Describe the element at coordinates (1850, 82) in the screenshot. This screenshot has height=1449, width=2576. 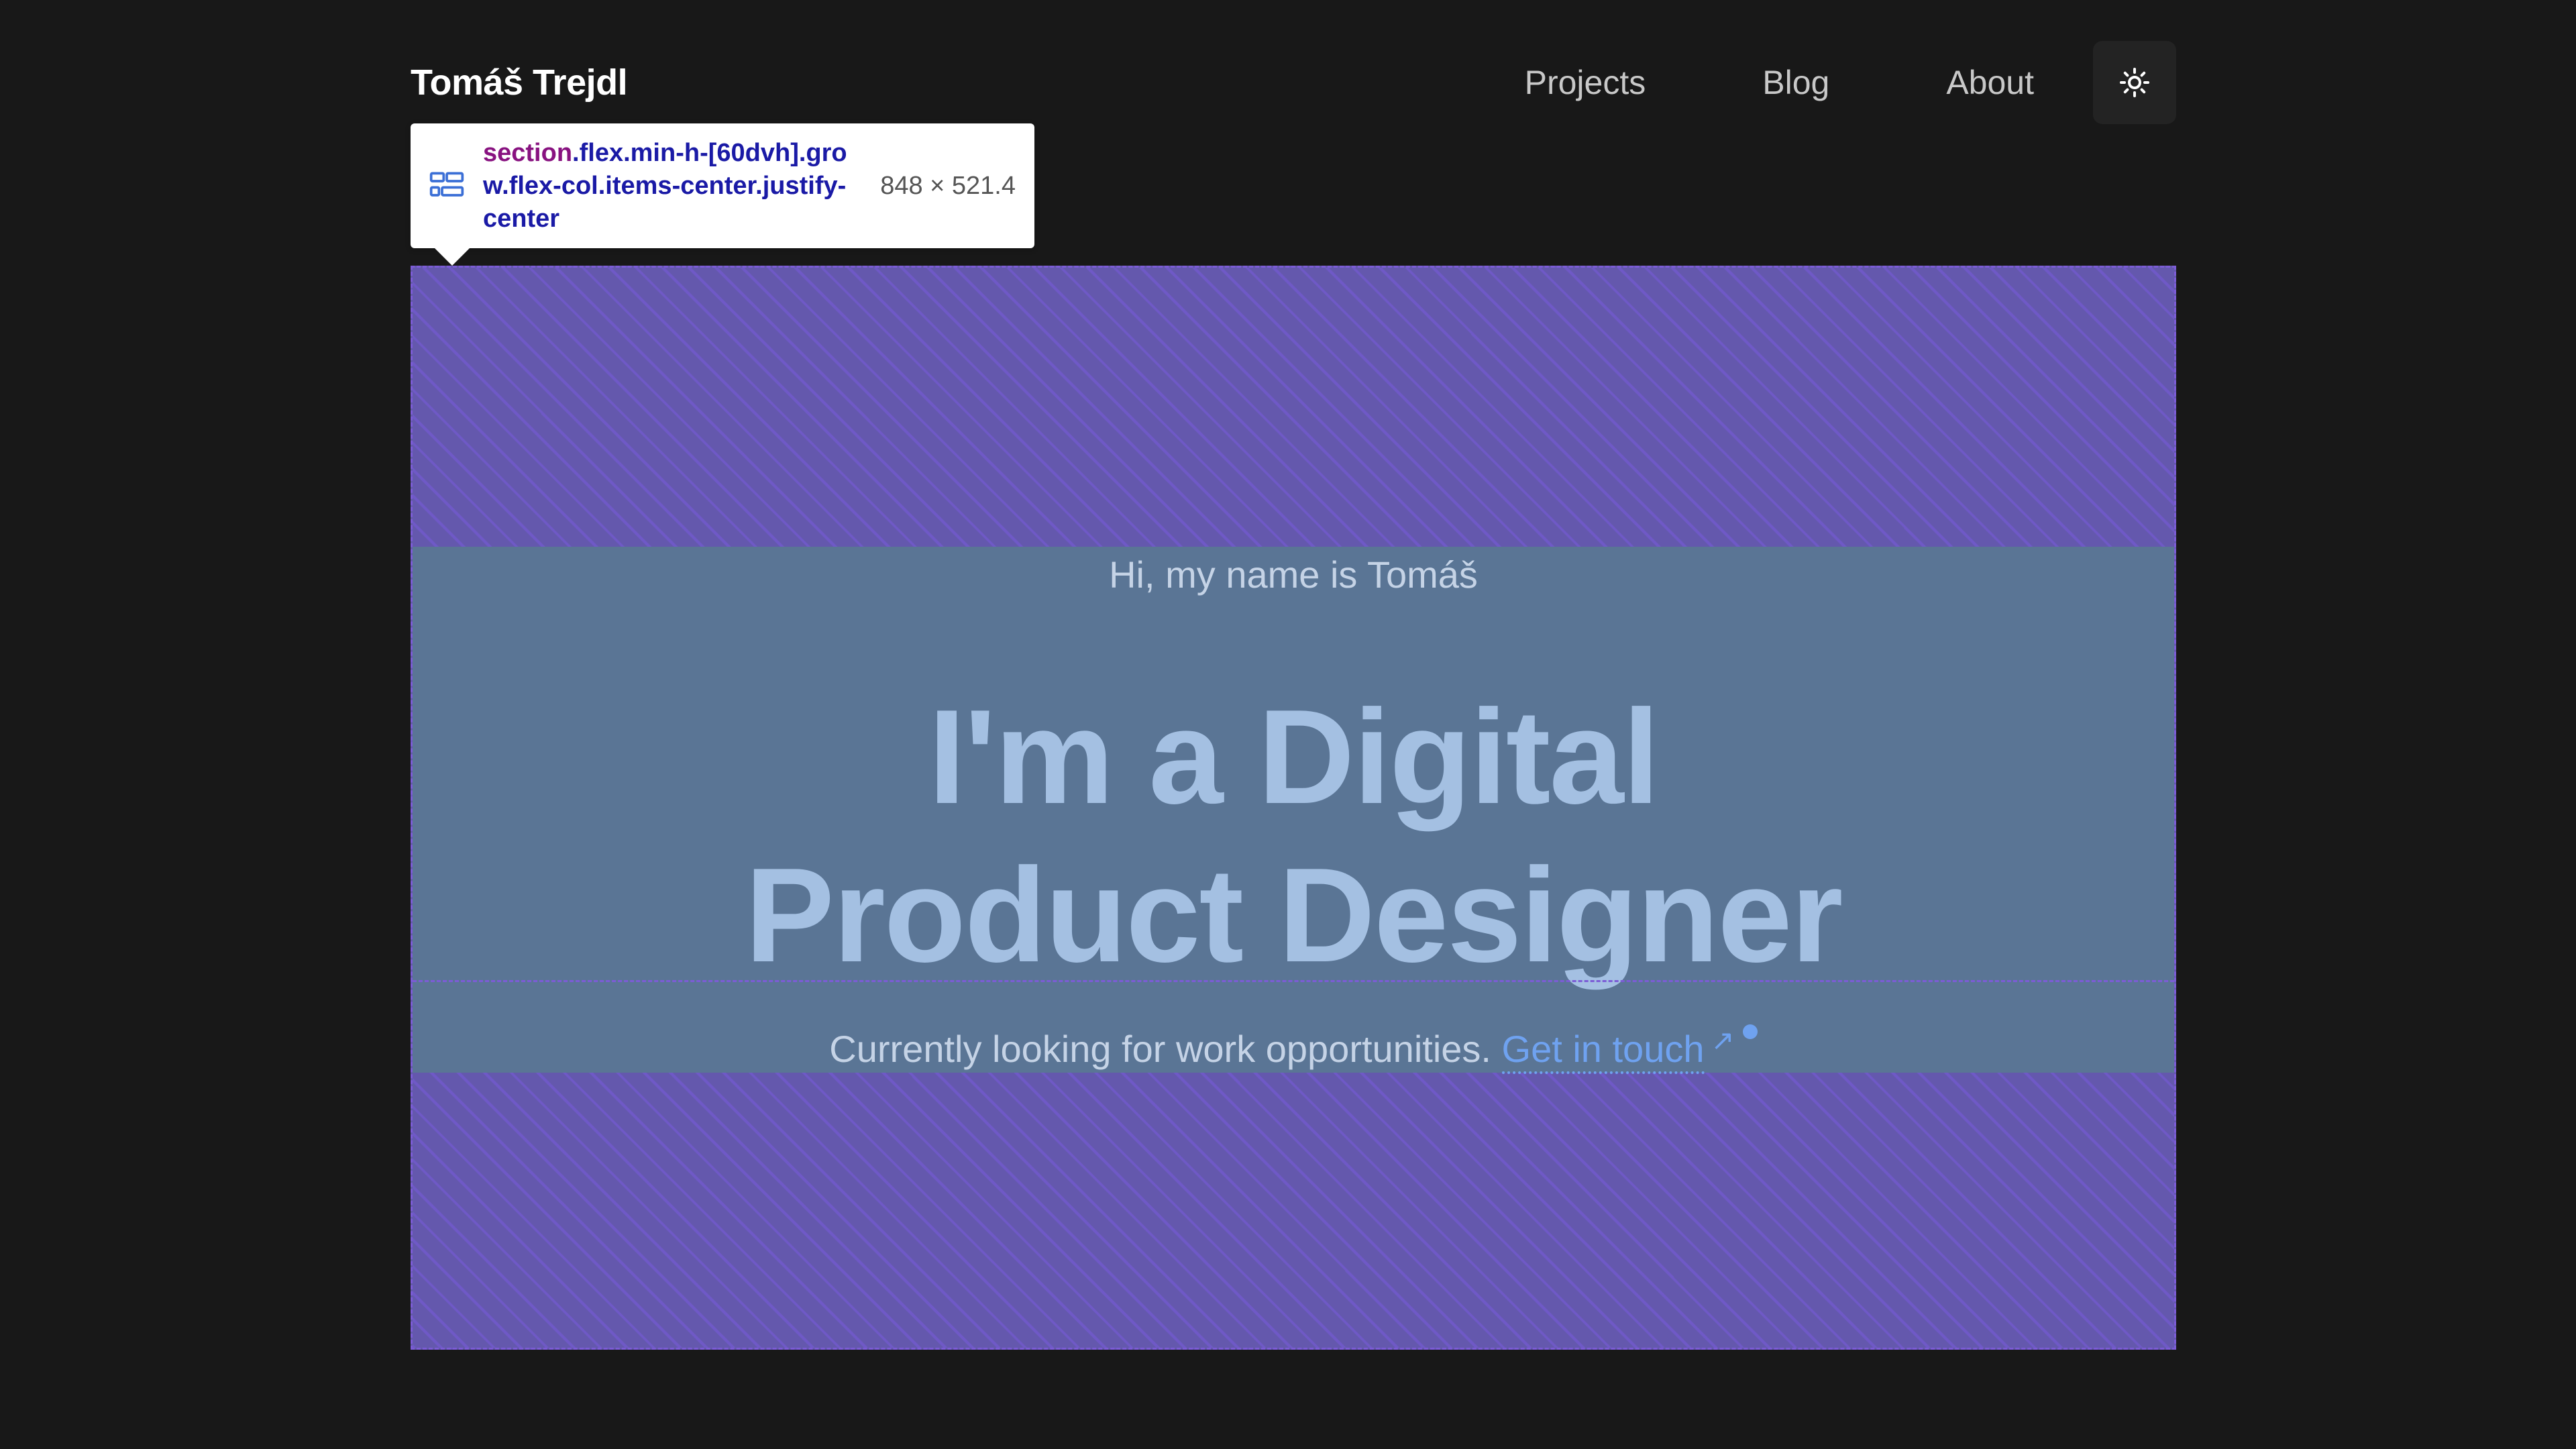
I see `main-nav: Projects Blog About` at that location.